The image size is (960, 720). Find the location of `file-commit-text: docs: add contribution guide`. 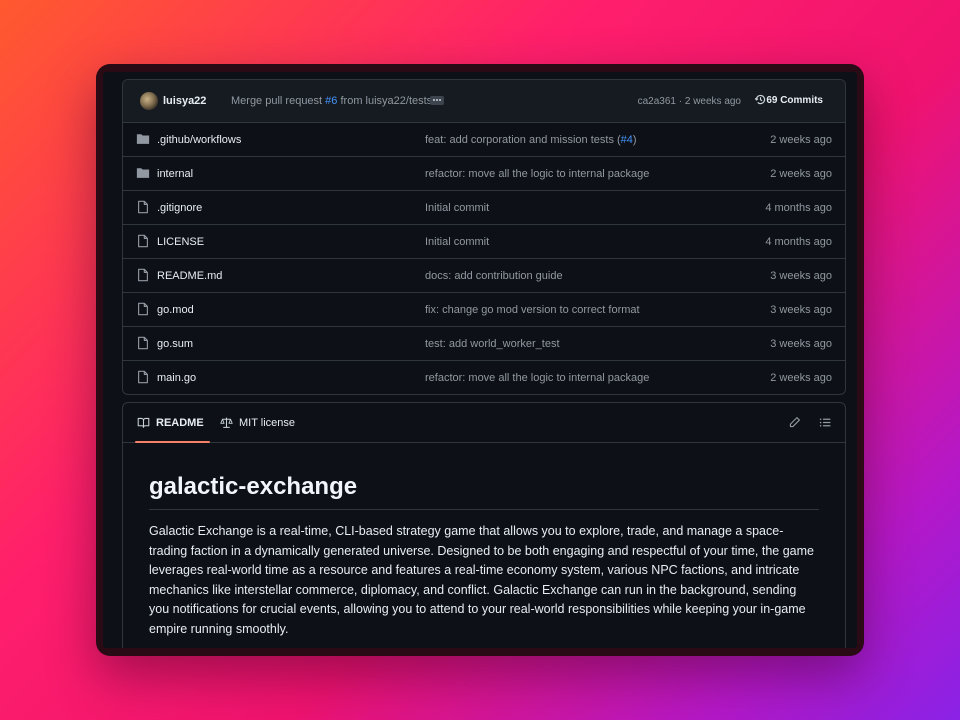

file-commit-text: docs: add contribution guide is located at coordinates (494, 276).